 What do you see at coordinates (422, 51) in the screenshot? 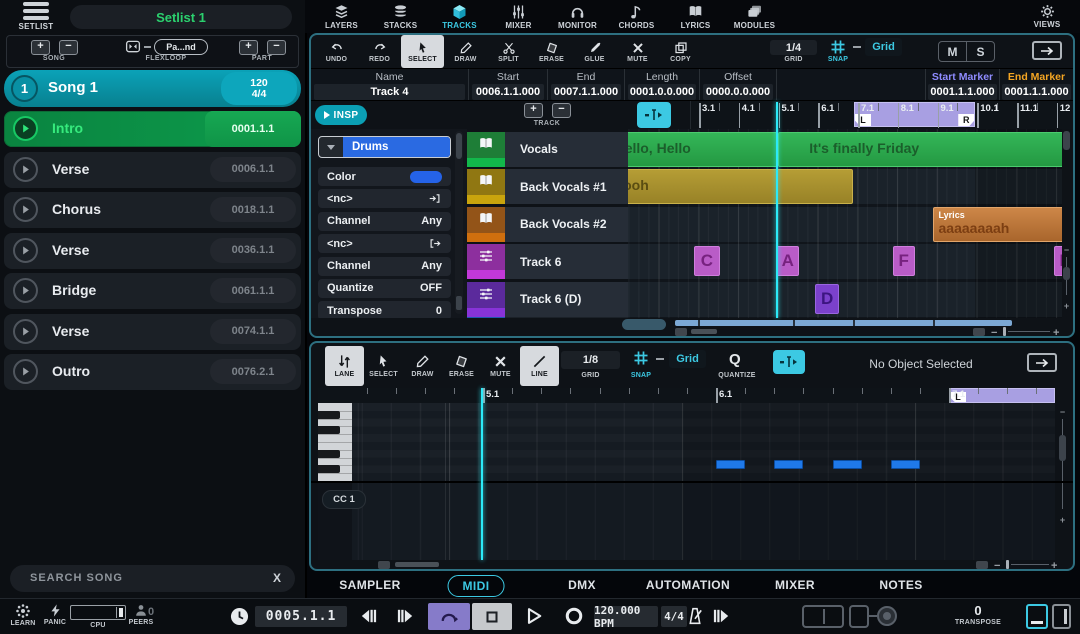
I see `select-tool-button: SELECT` at bounding box center [422, 51].